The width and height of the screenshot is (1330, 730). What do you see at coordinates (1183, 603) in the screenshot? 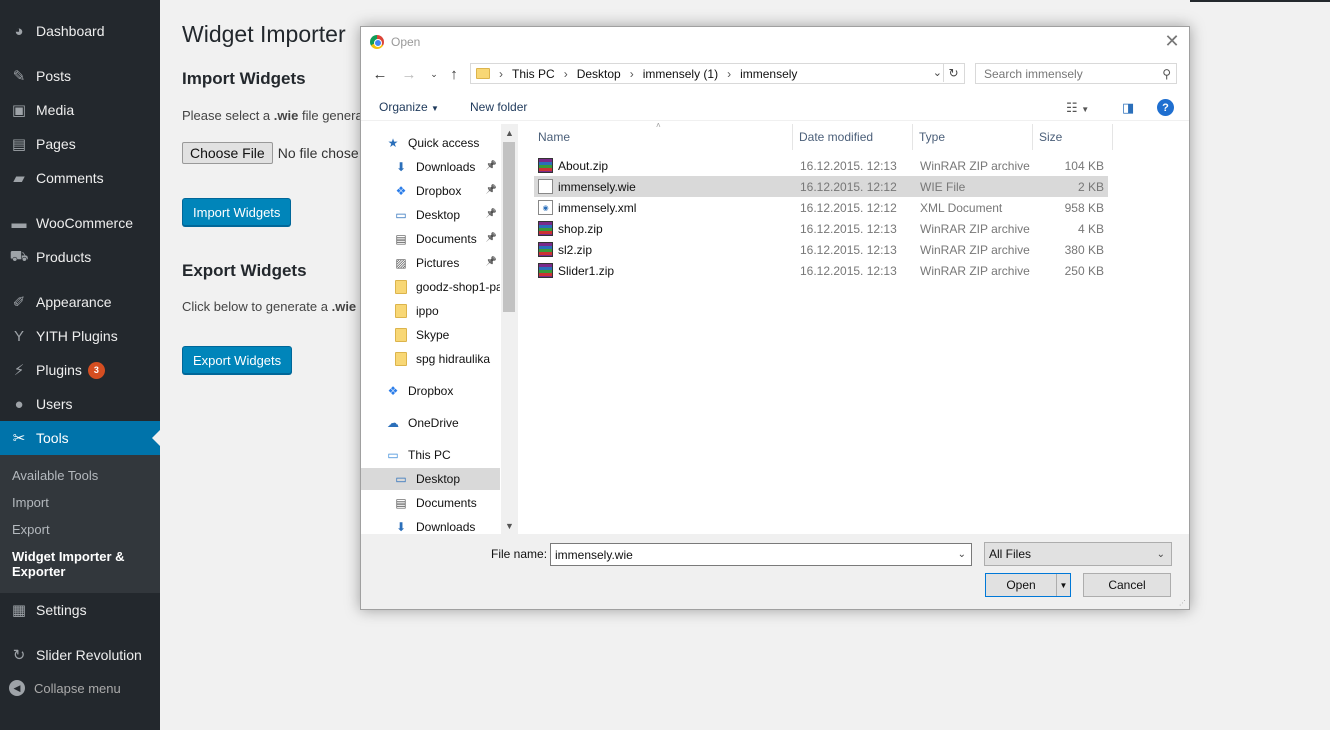
I see `resize-grip-icon: ⋰` at bounding box center [1183, 603].